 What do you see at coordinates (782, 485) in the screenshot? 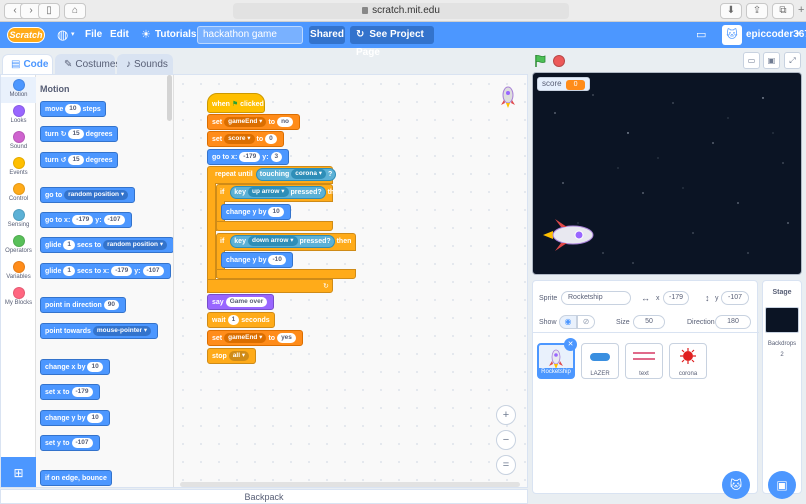
I see `add-backdrop-icon: ▣` at bounding box center [782, 485].